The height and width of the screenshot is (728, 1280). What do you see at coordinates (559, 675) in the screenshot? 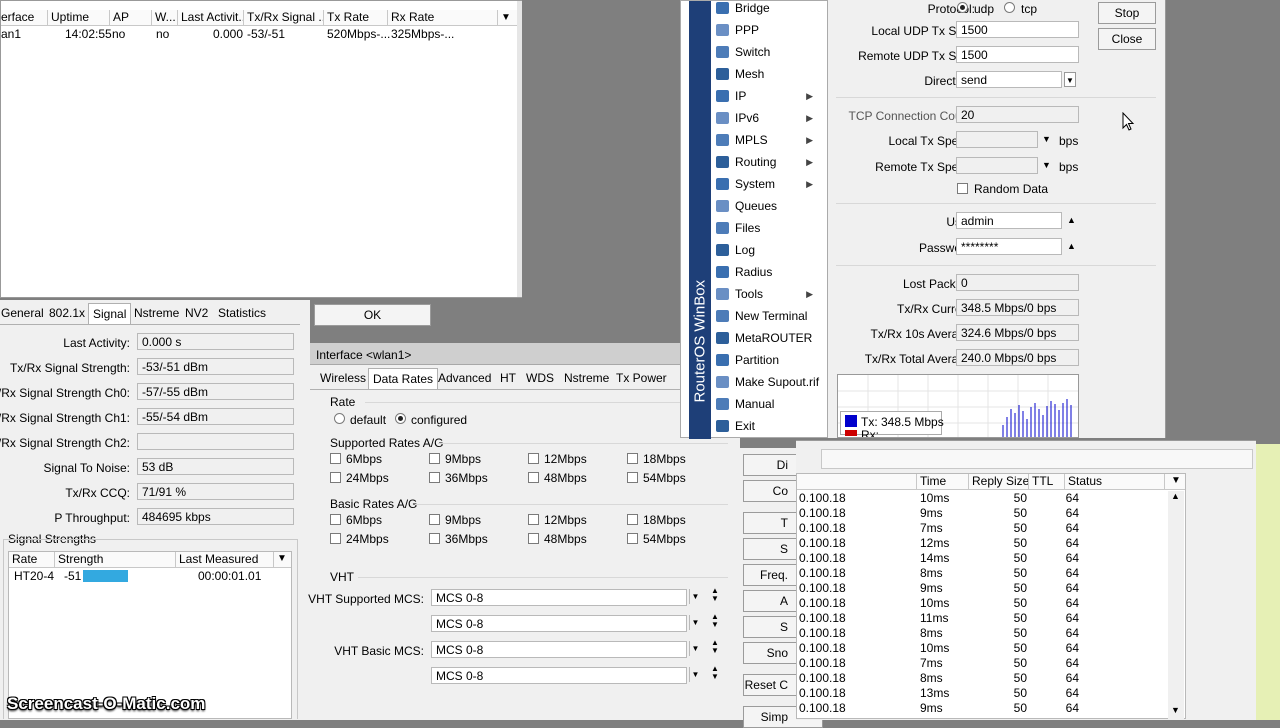
I see `vht-basic-mcs-2: MCS 0-8` at bounding box center [559, 675].